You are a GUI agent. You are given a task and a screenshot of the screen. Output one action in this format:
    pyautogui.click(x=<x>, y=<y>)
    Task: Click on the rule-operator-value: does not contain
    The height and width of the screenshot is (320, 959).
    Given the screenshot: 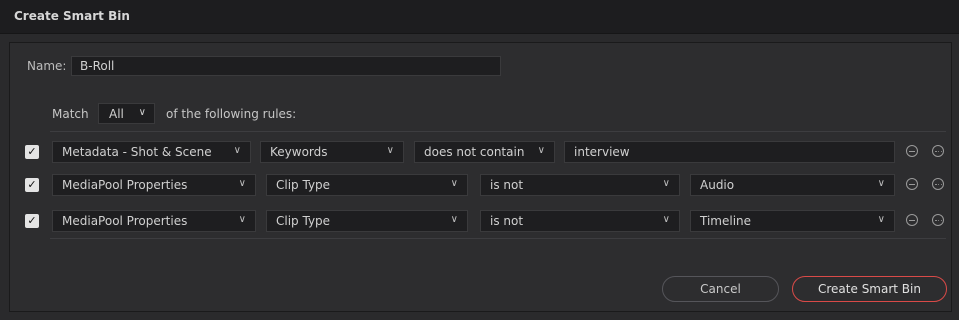 What is the action you would take?
    pyautogui.click(x=474, y=152)
    